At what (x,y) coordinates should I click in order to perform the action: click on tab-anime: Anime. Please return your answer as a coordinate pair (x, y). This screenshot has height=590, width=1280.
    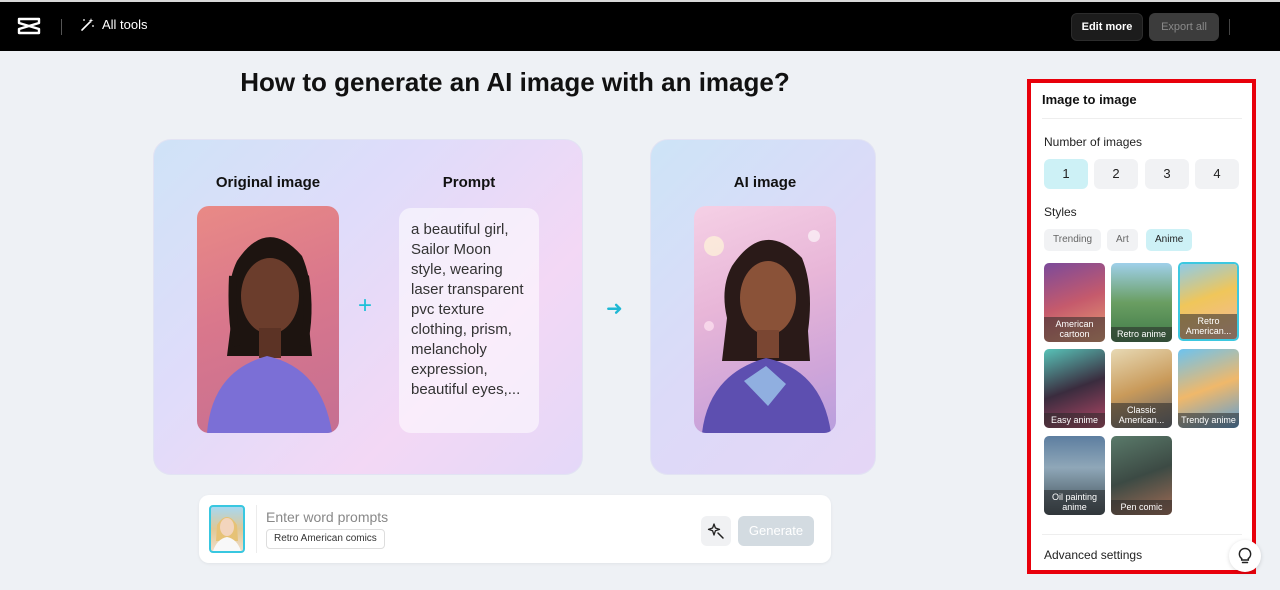
    Looking at the image, I should click on (1169, 240).